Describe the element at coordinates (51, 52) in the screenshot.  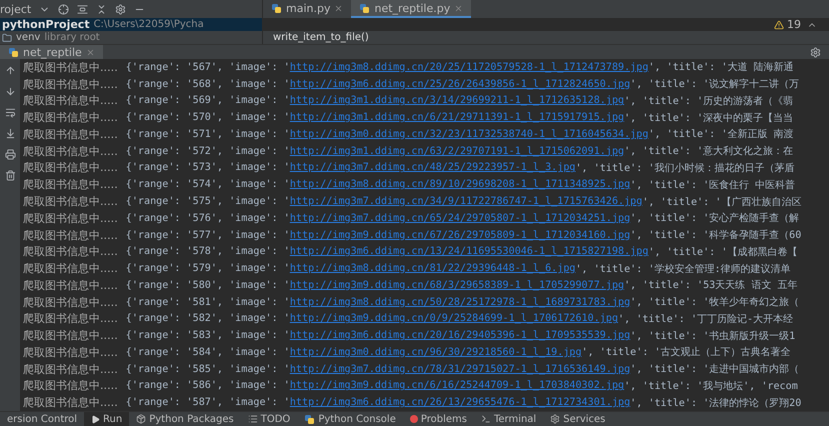
I see `run-tab: net_reptile` at that location.